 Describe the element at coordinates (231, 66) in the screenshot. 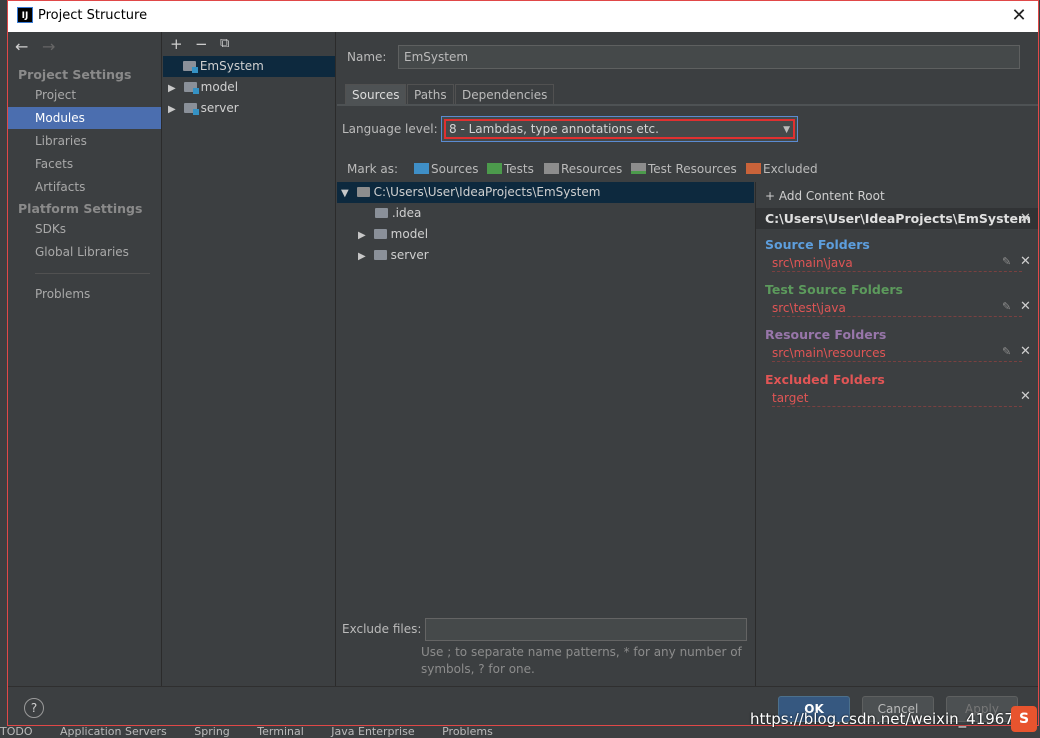

I see `module-name: EmSystem` at that location.